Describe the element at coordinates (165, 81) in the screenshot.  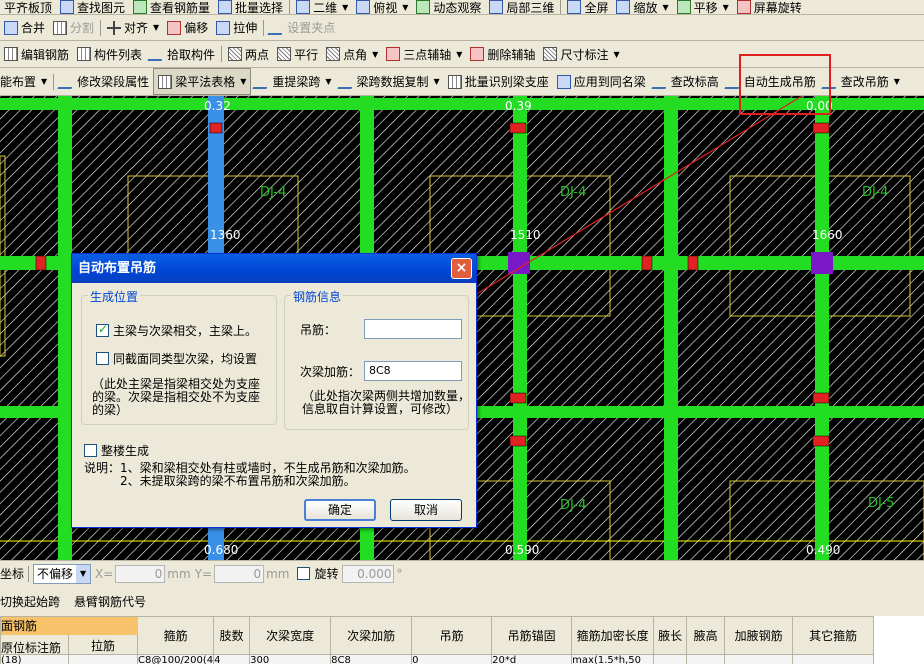
I see `table-icon` at that location.